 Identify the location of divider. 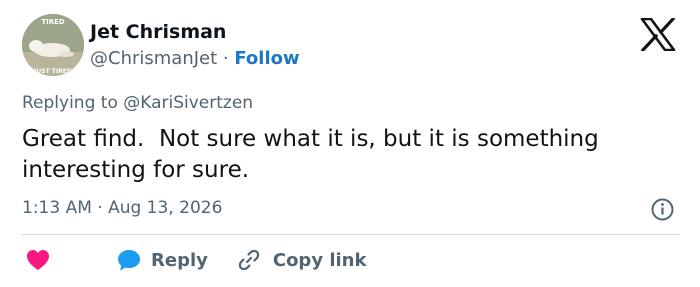
(350, 234).